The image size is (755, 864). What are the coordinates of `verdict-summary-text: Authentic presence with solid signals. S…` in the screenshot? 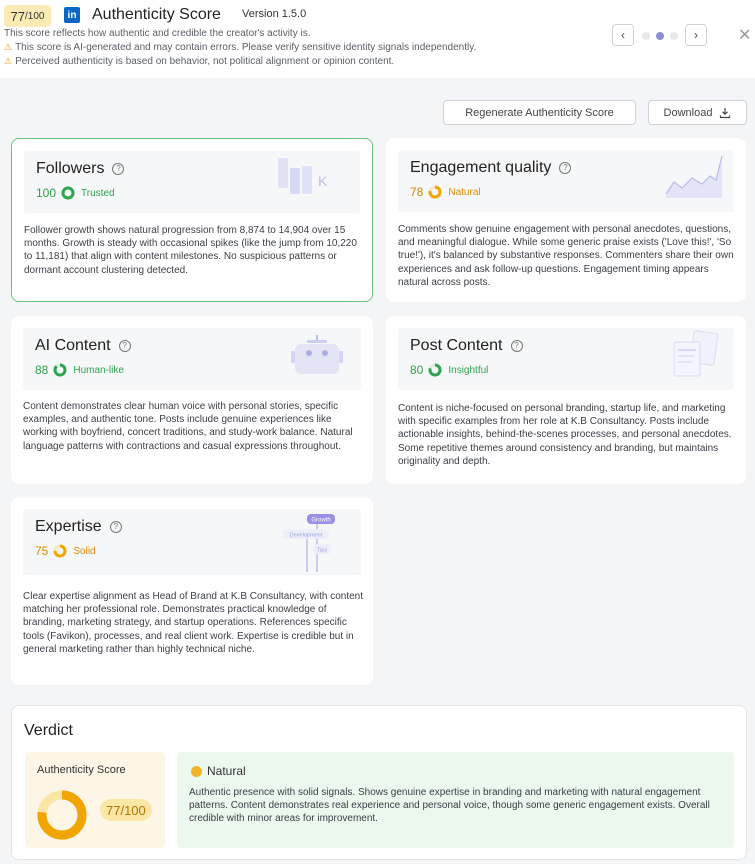 It's located at (449, 806).